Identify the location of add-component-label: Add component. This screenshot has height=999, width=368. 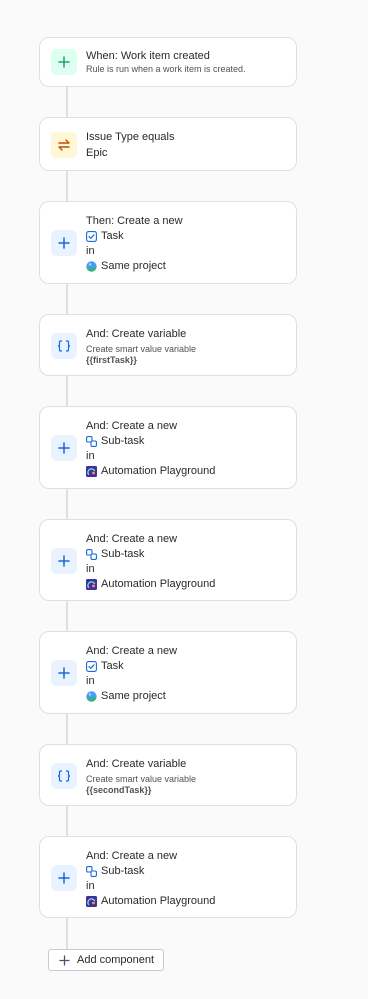
(116, 960).